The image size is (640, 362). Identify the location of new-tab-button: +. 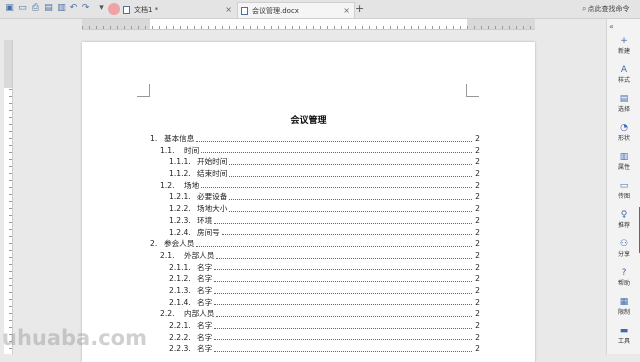
(359, 9).